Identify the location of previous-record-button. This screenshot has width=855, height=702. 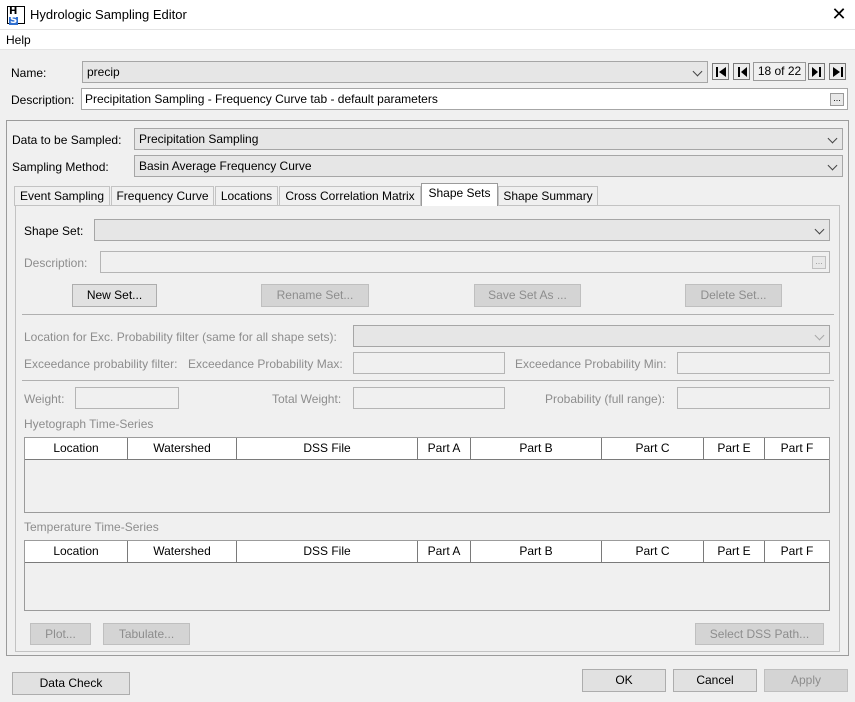
(741, 71).